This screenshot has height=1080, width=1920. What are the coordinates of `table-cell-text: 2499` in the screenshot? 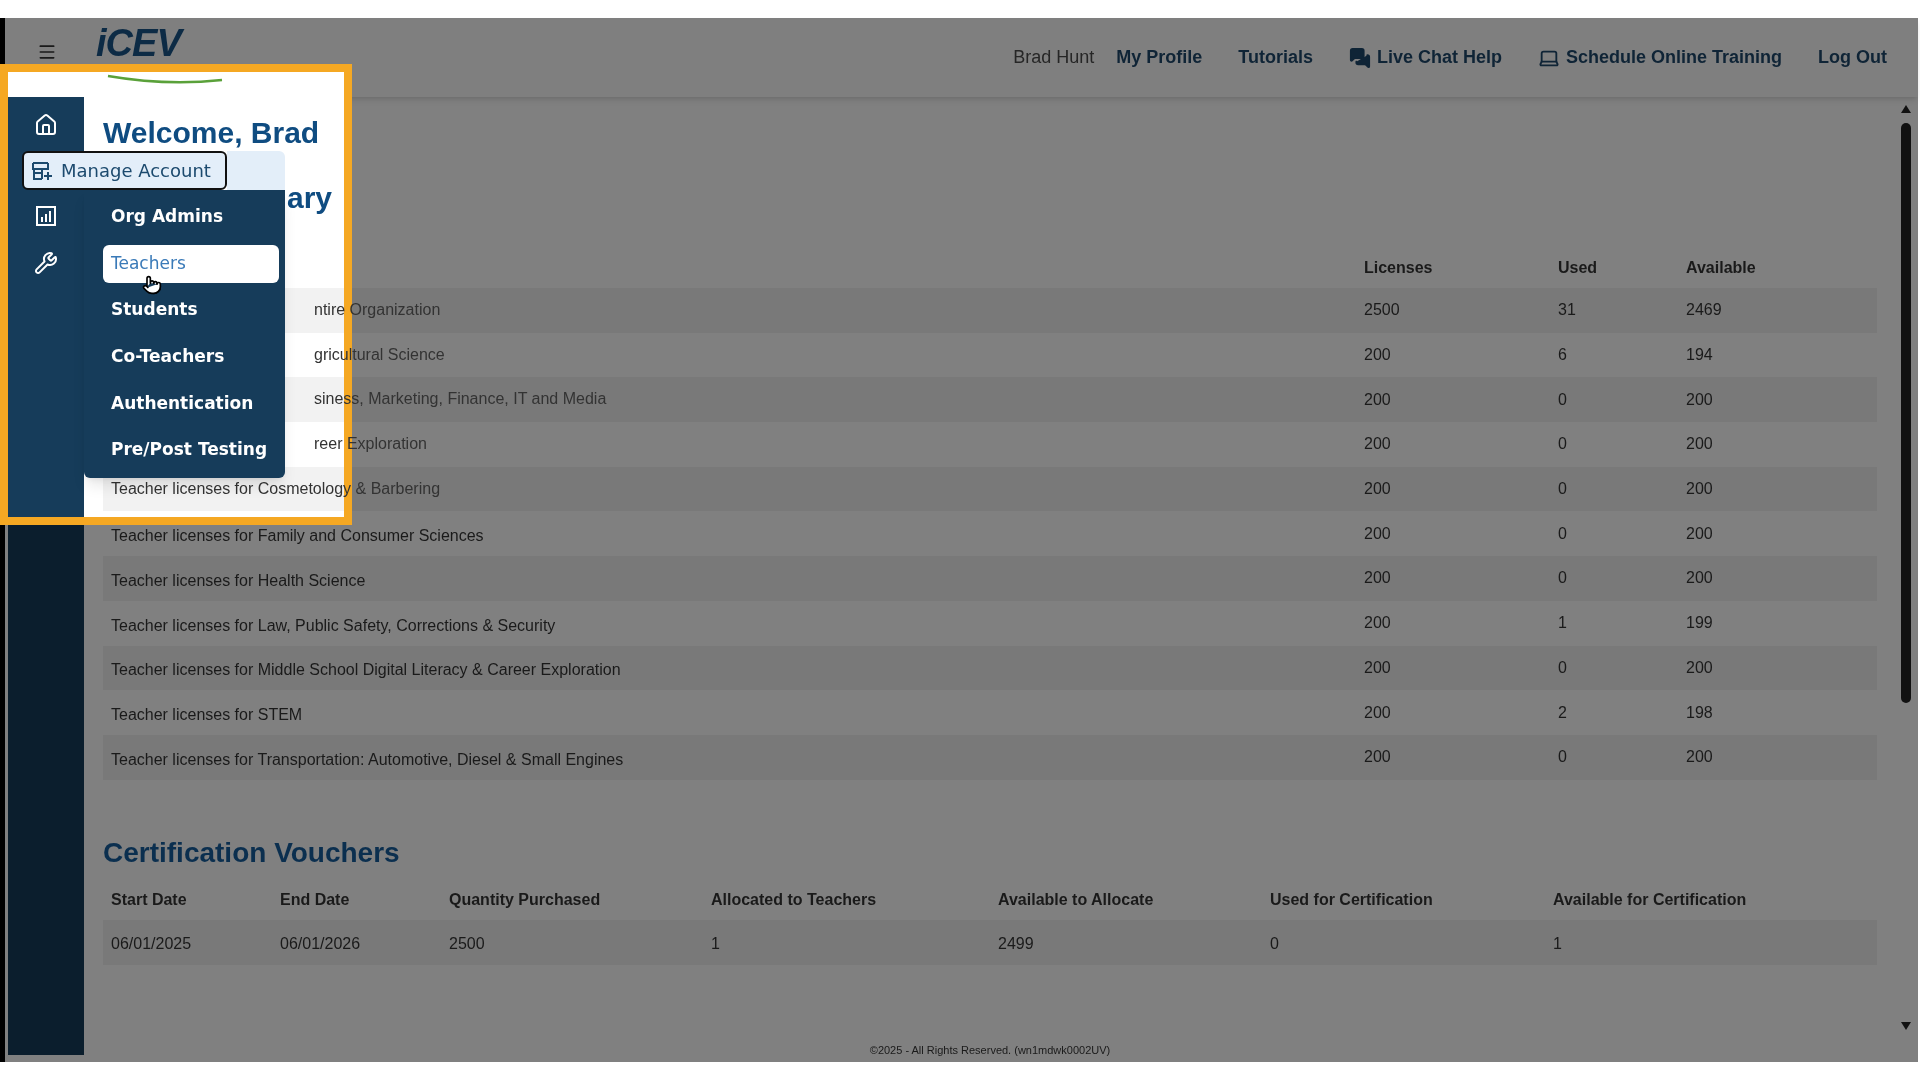 It's located at (1016, 943).